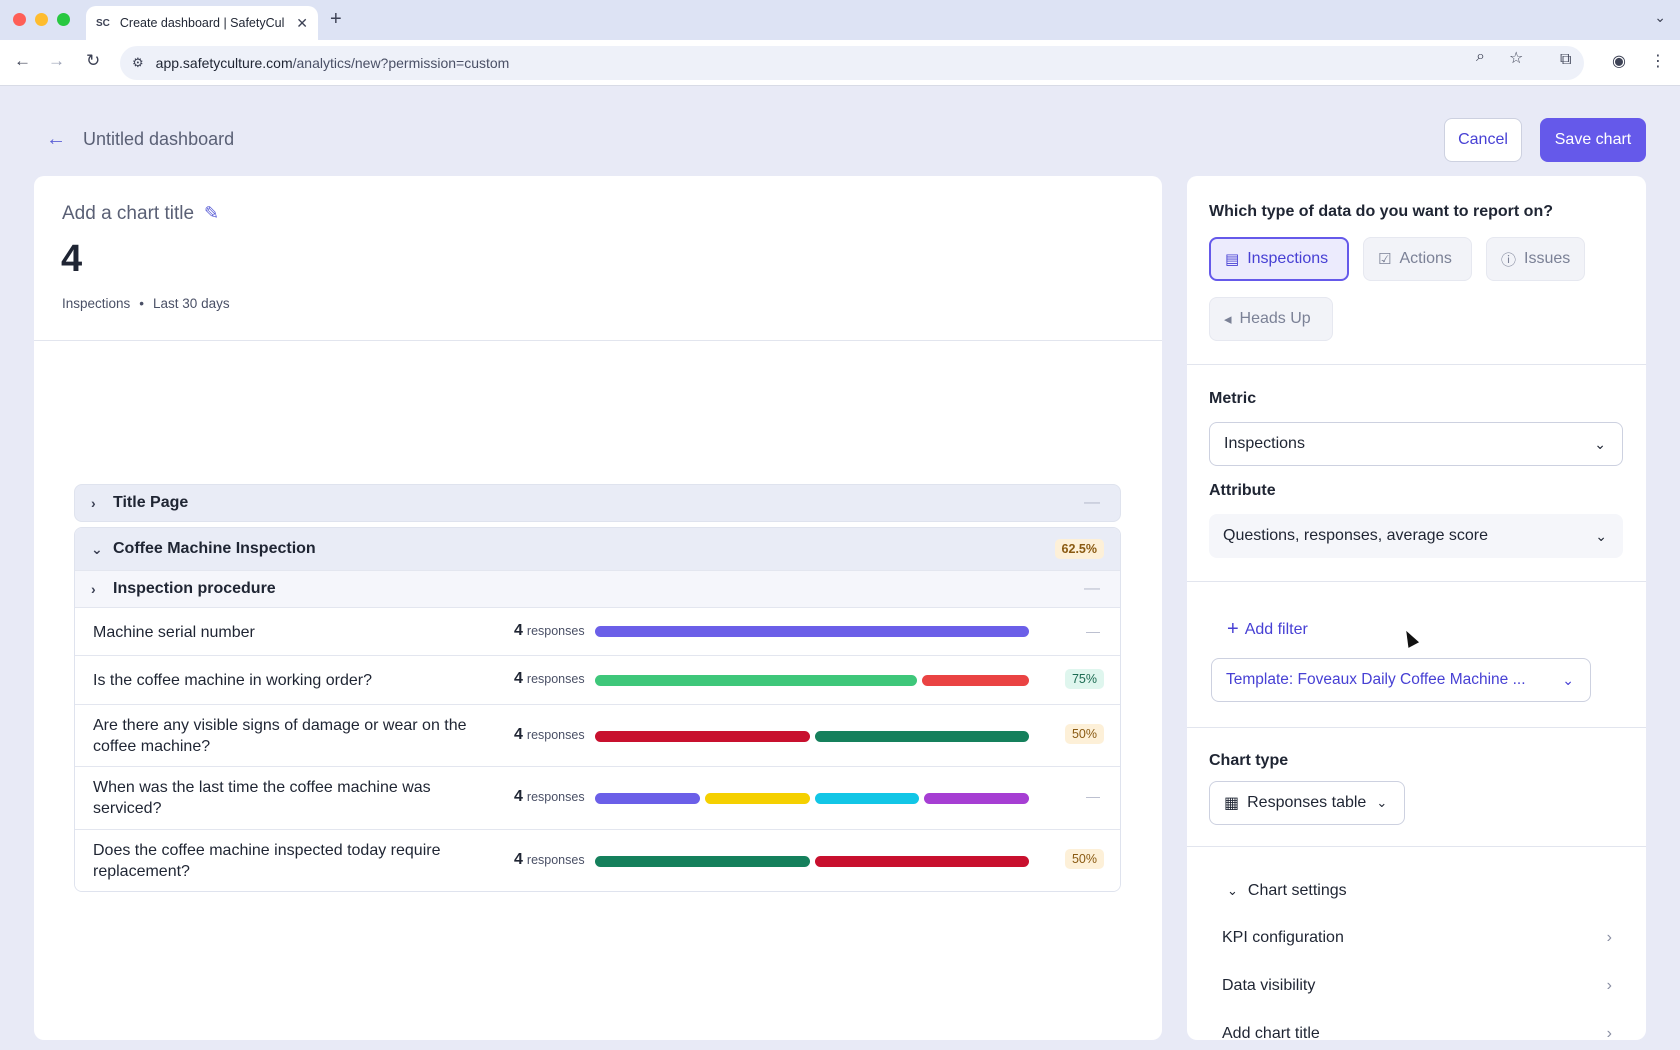 This screenshot has width=1680, height=1050. Describe the element at coordinates (174, 632) in the screenshot. I see `question-text: Machine serial number` at that location.